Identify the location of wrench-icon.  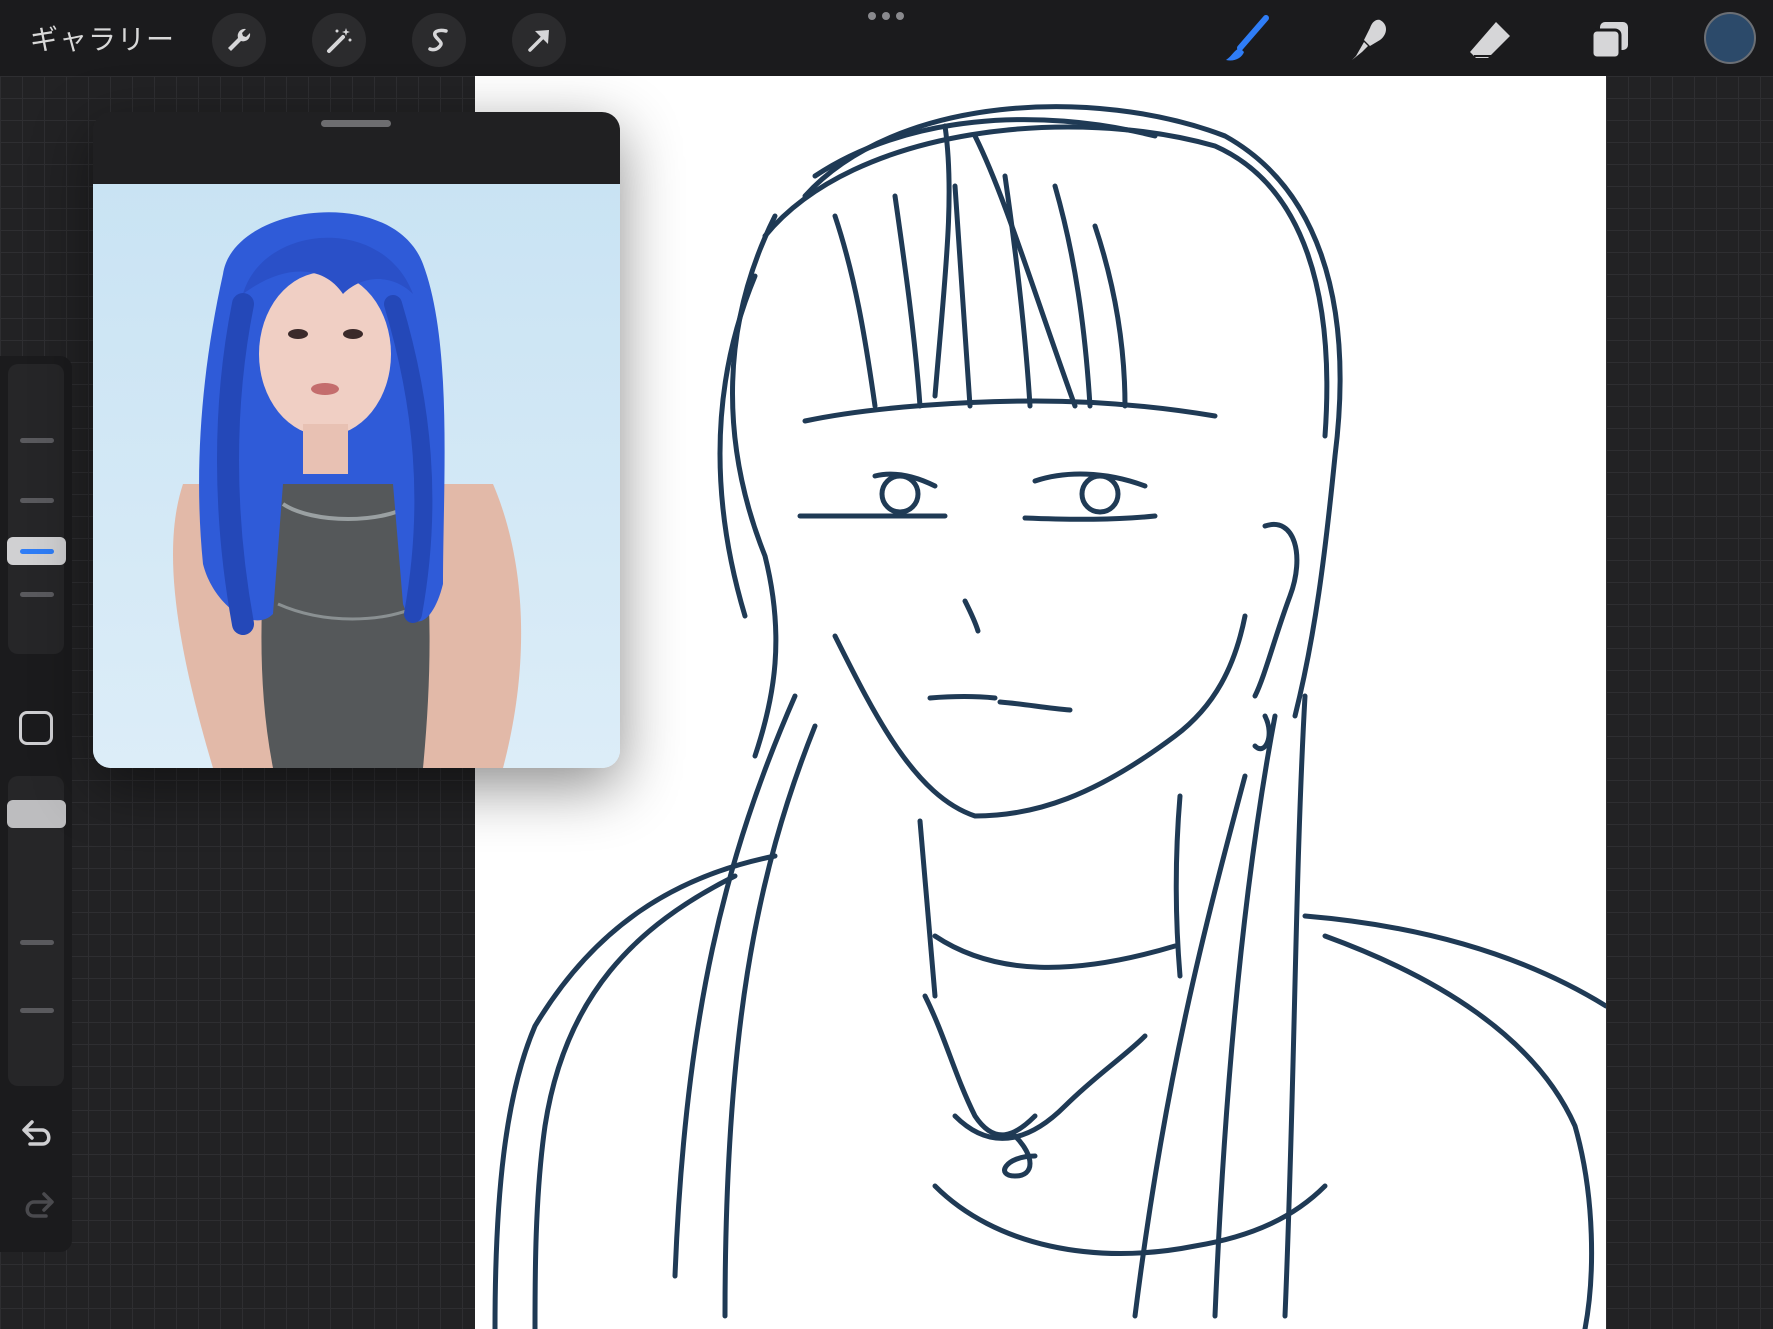
(239, 39).